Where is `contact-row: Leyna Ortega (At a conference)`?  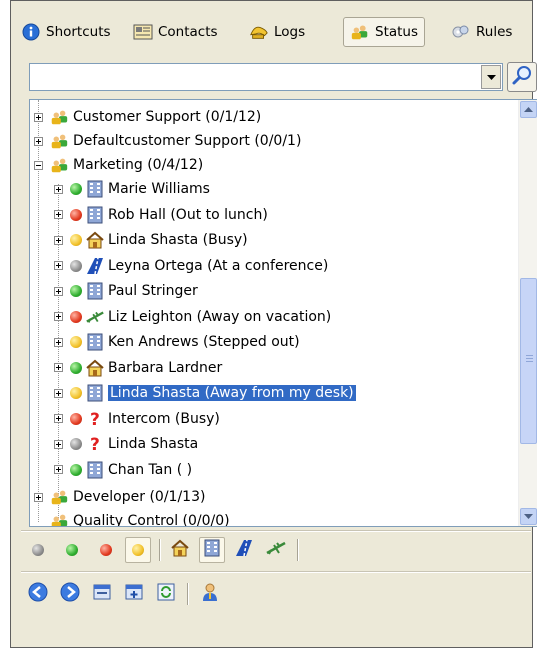 contact-row: Leyna Ortega (At a conference) is located at coordinates (191, 266).